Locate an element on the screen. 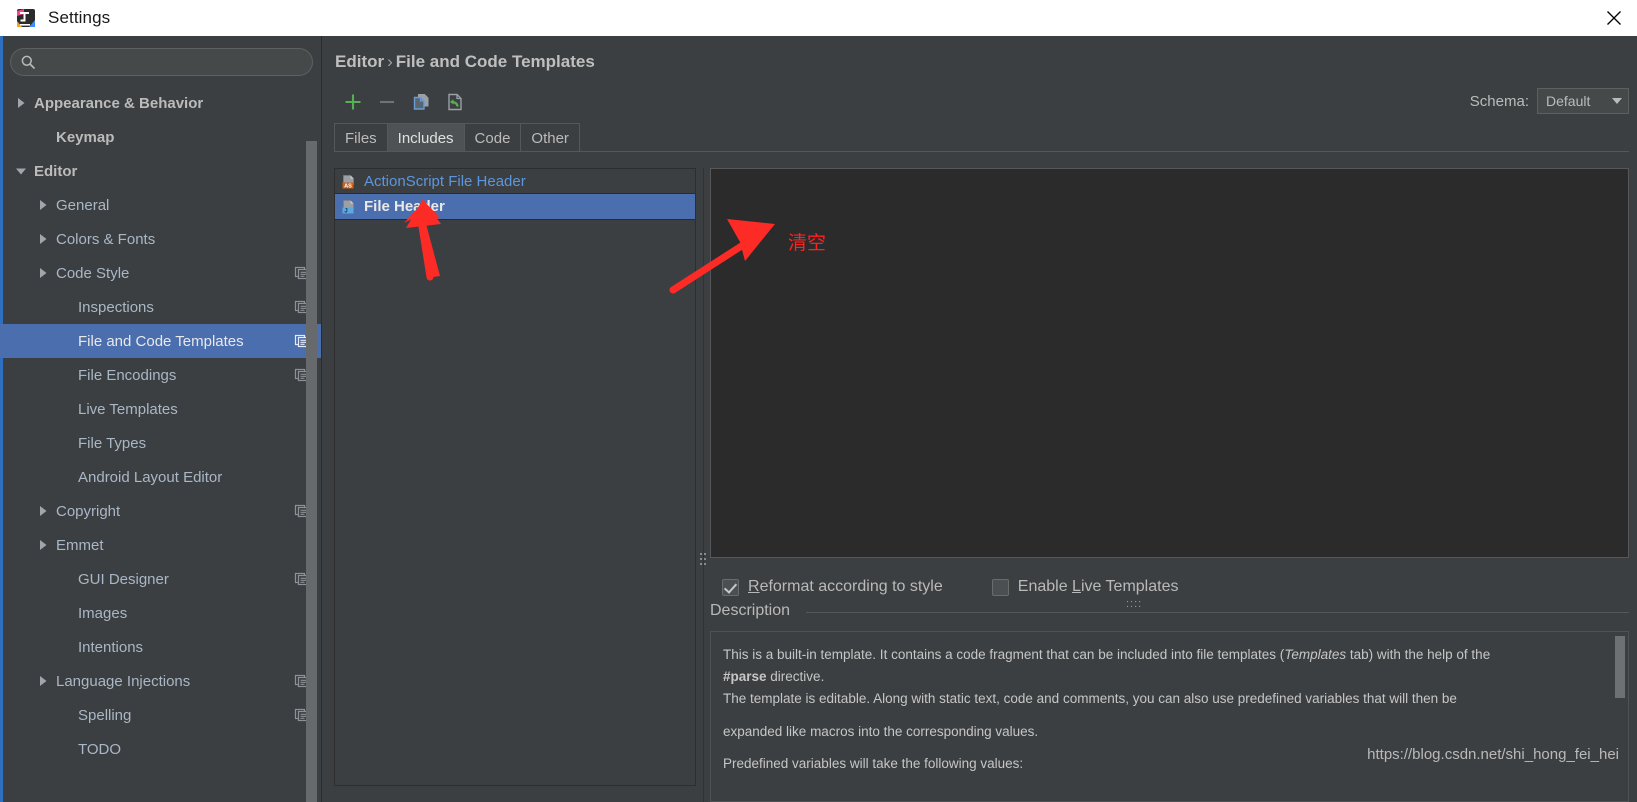 This screenshot has width=1637, height=802. sidebar-item-label: File Types is located at coordinates (112, 443).